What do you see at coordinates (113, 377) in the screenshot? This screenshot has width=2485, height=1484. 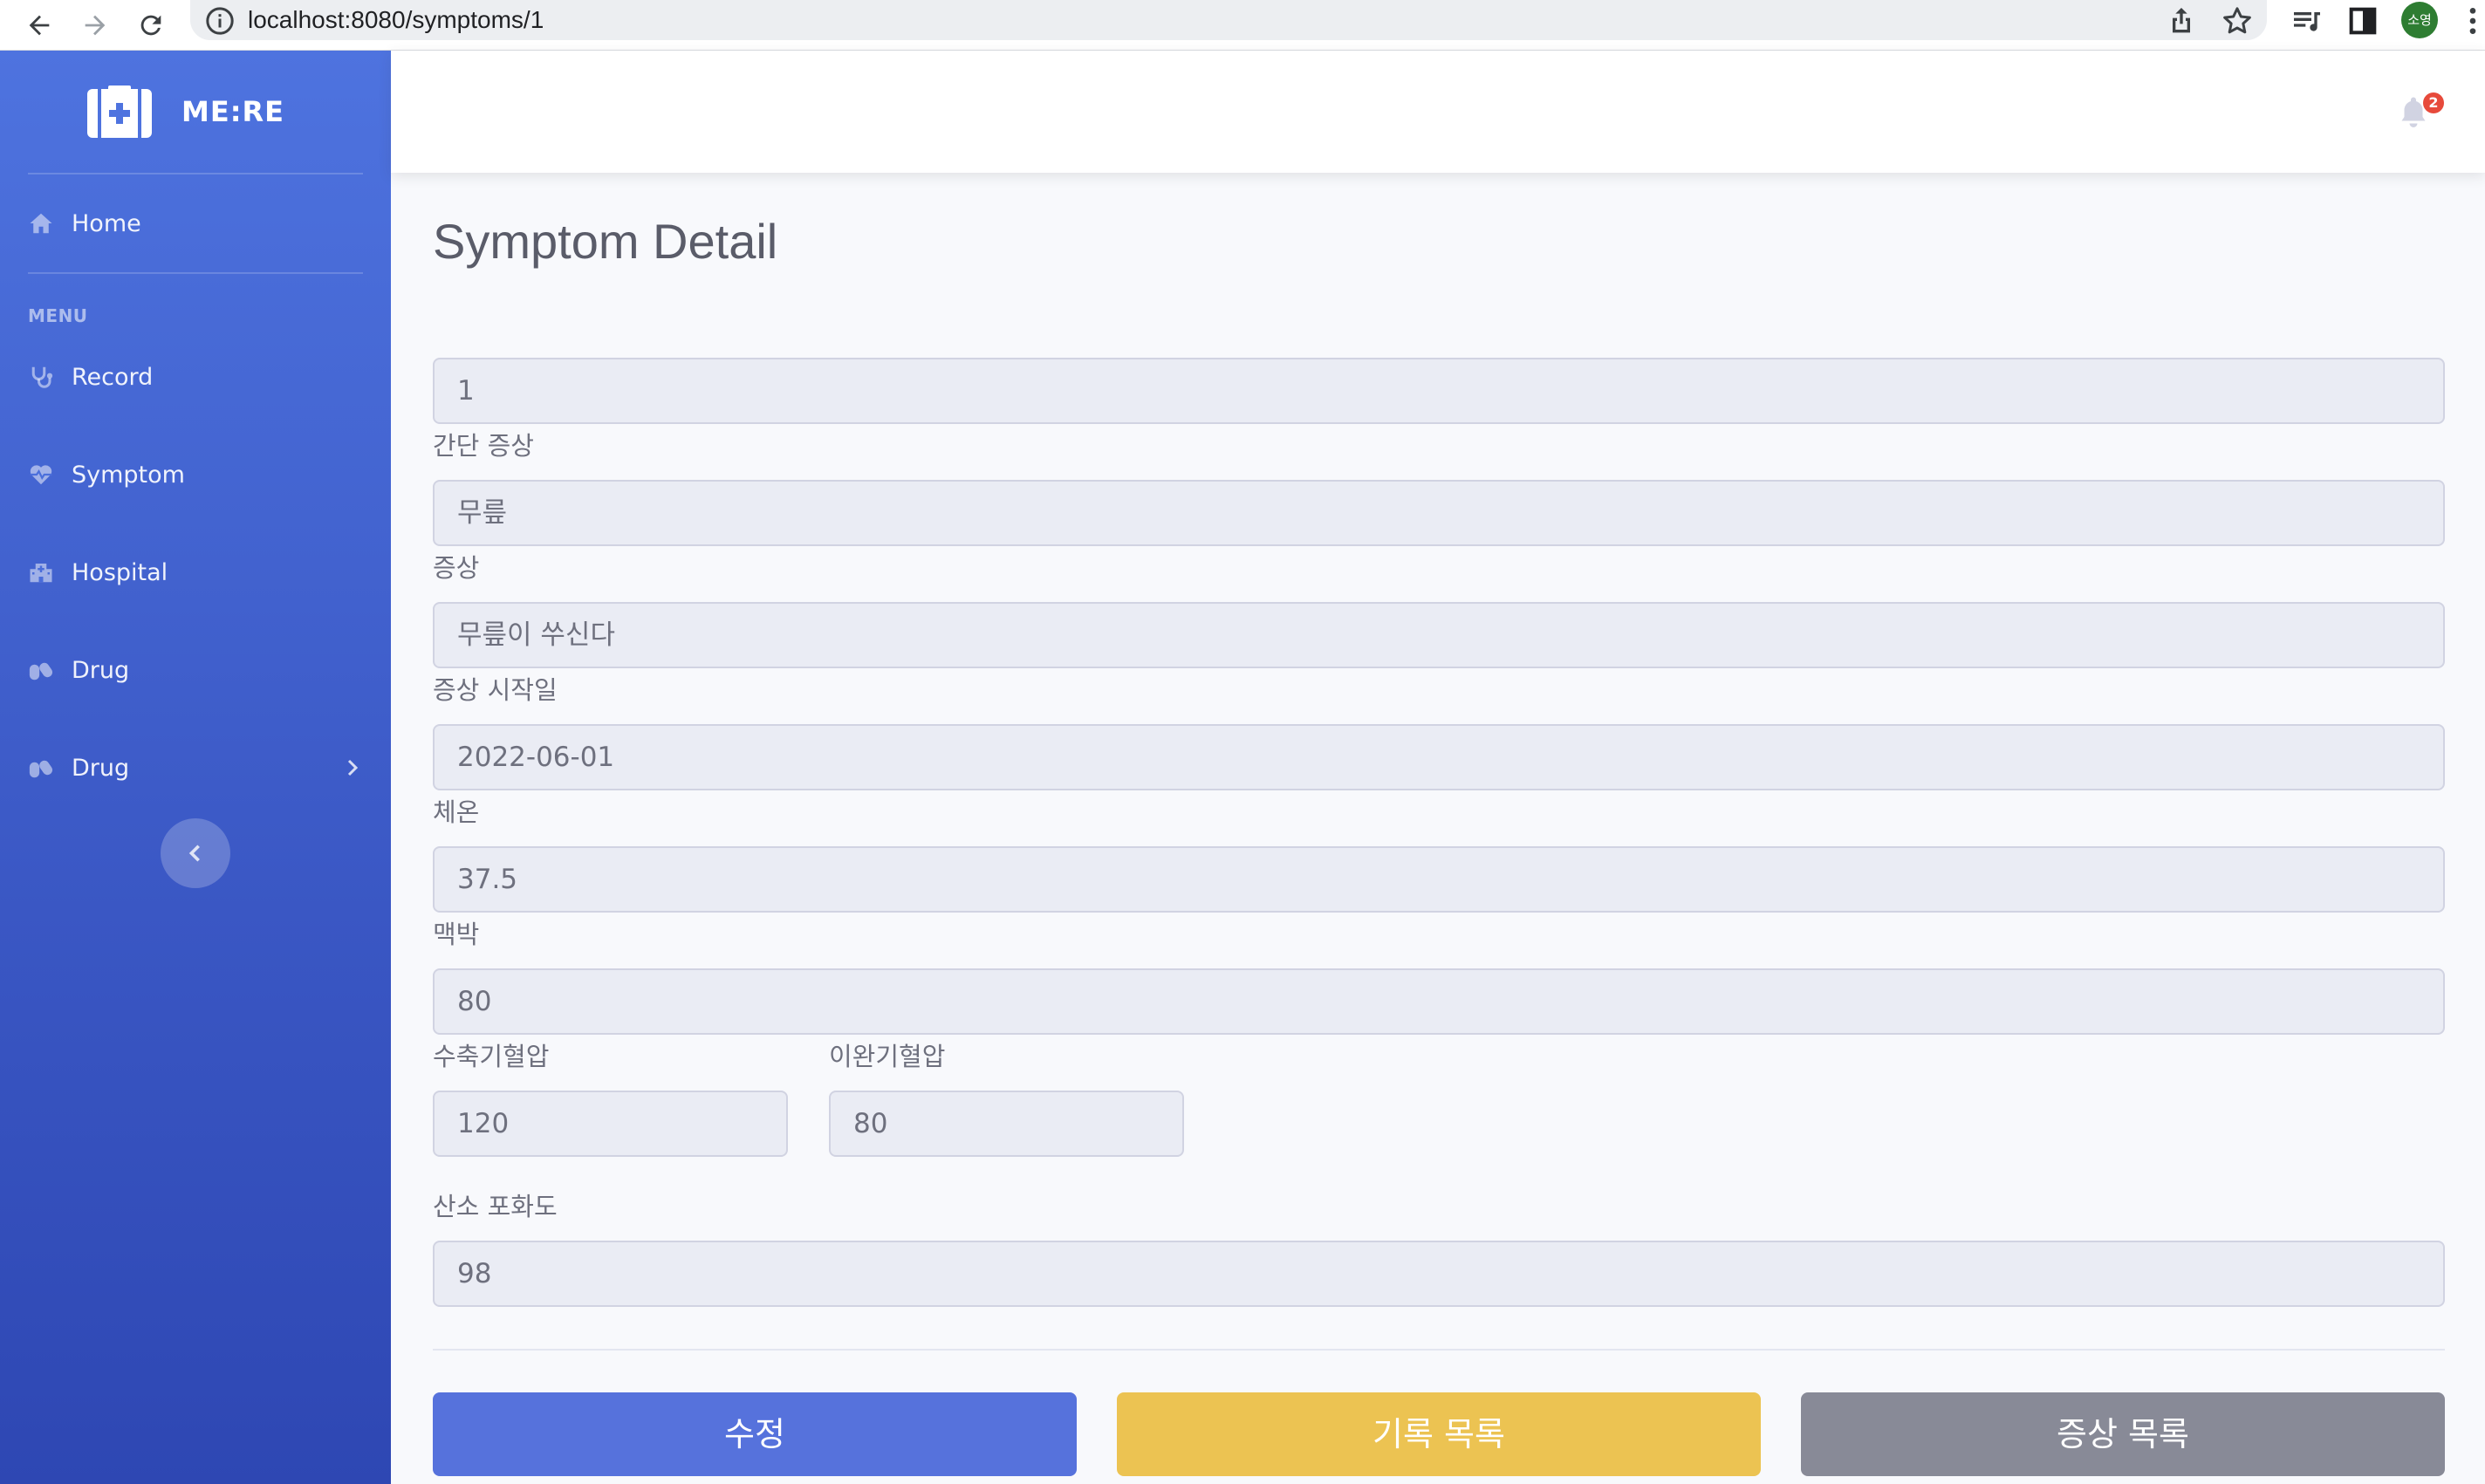 I see `sidebar-item-label: Record` at bounding box center [113, 377].